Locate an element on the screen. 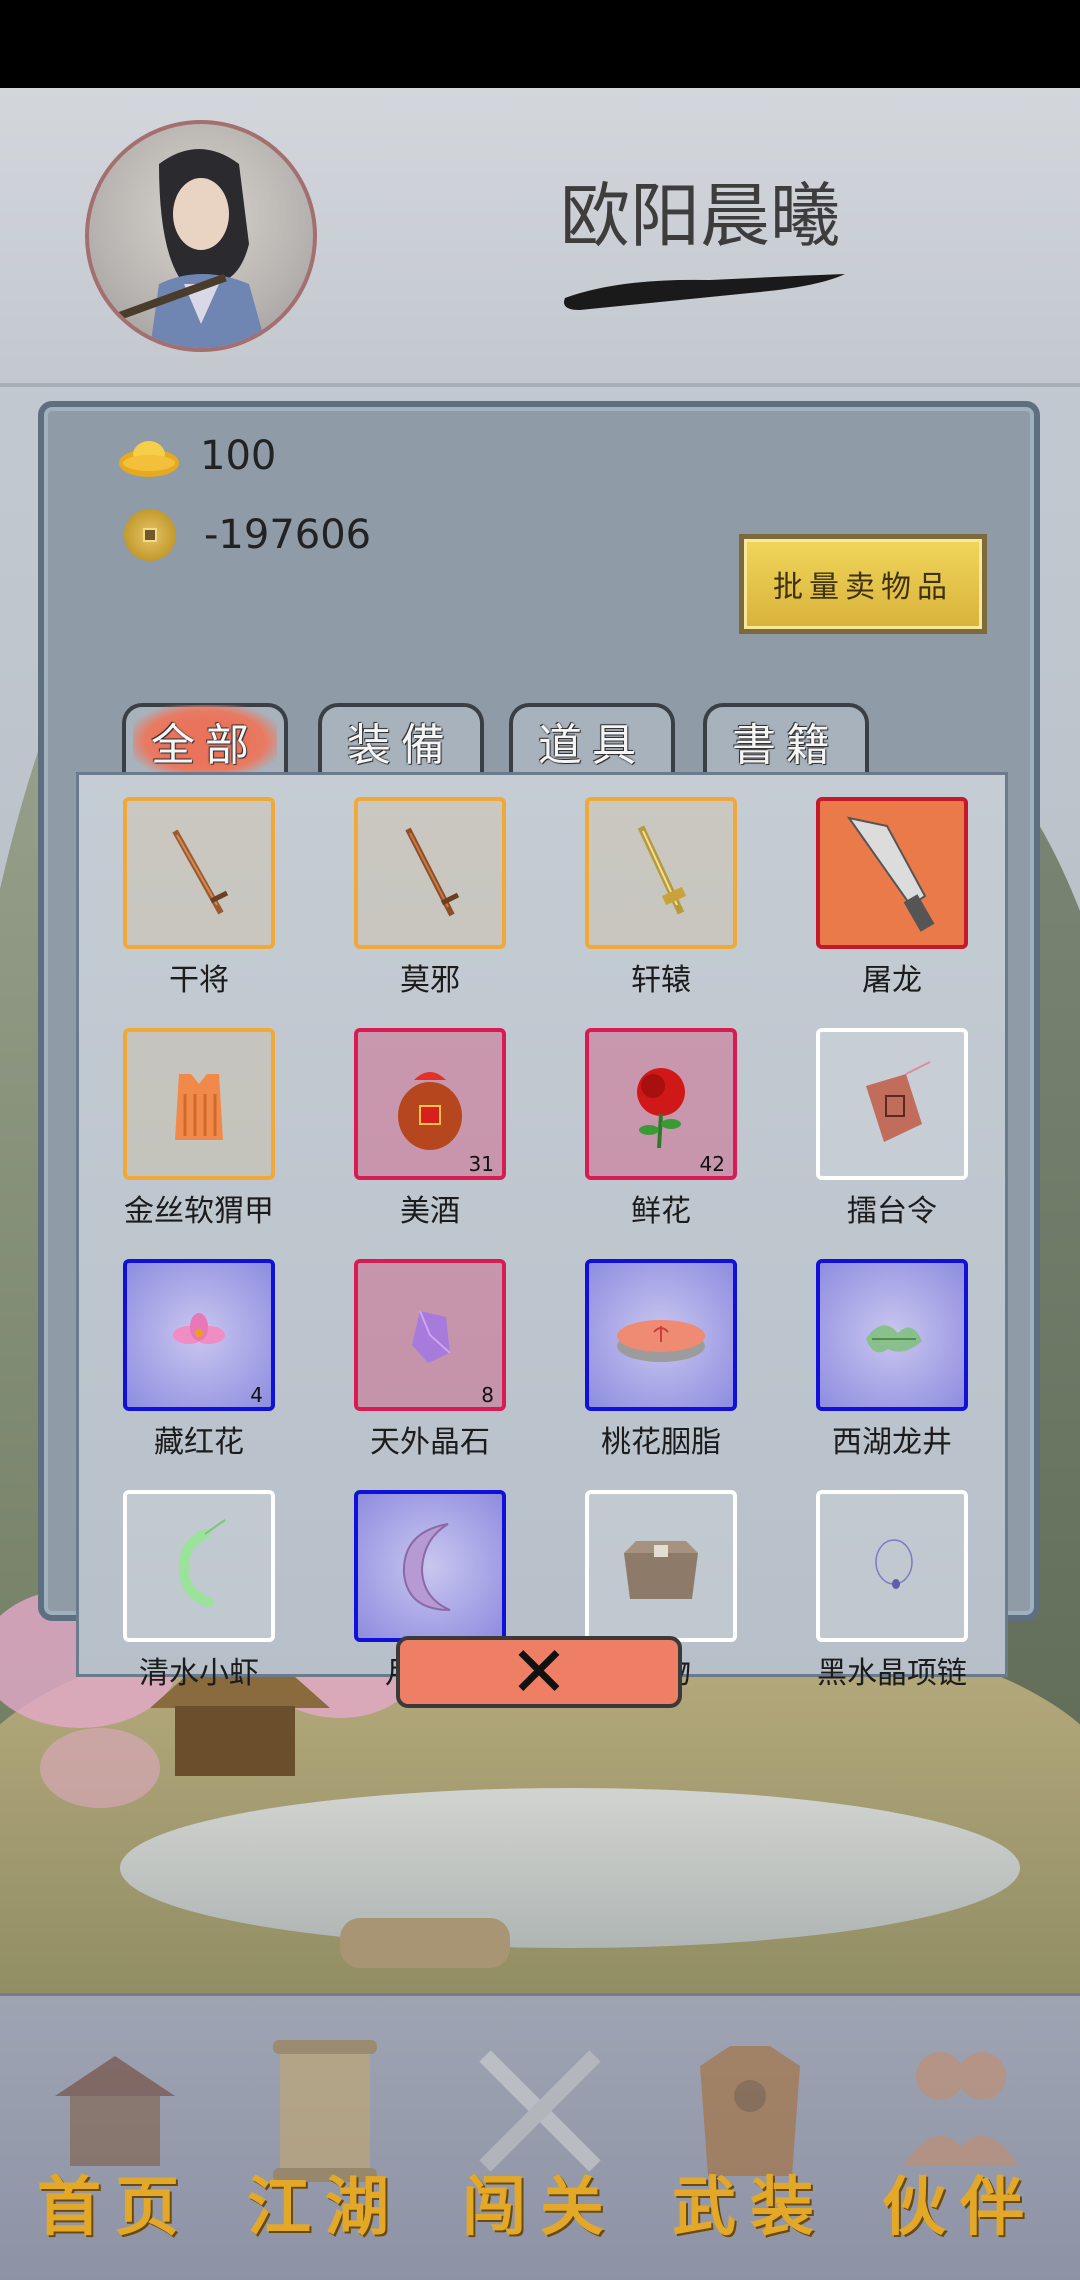  inventory-item: 轩辕 is located at coordinates (665, 898).